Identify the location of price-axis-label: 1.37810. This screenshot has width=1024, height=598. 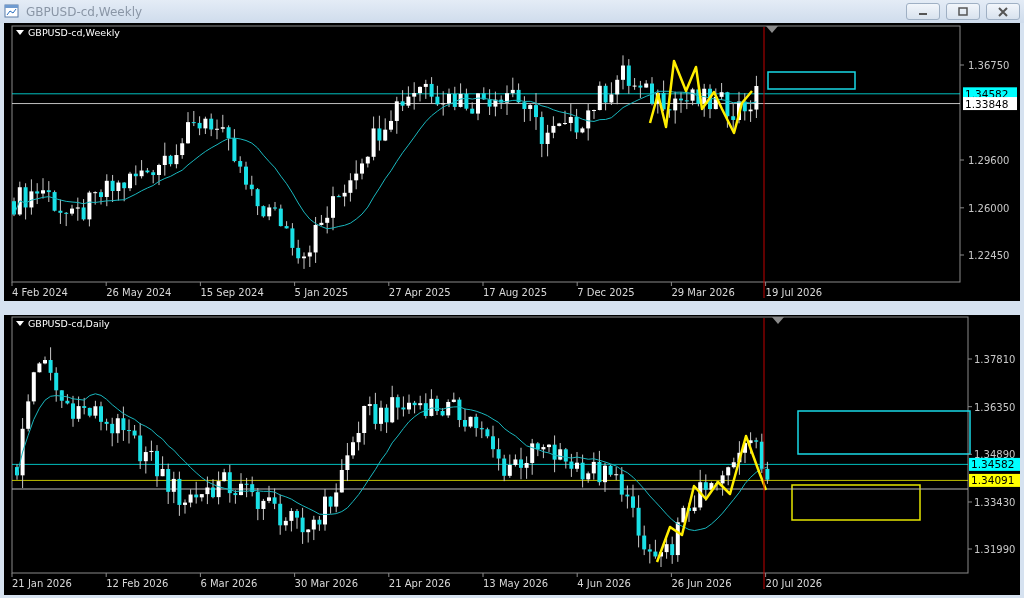
(995, 359).